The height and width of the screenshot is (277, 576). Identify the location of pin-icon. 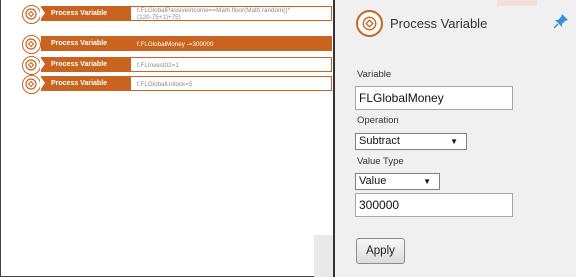
(561, 23).